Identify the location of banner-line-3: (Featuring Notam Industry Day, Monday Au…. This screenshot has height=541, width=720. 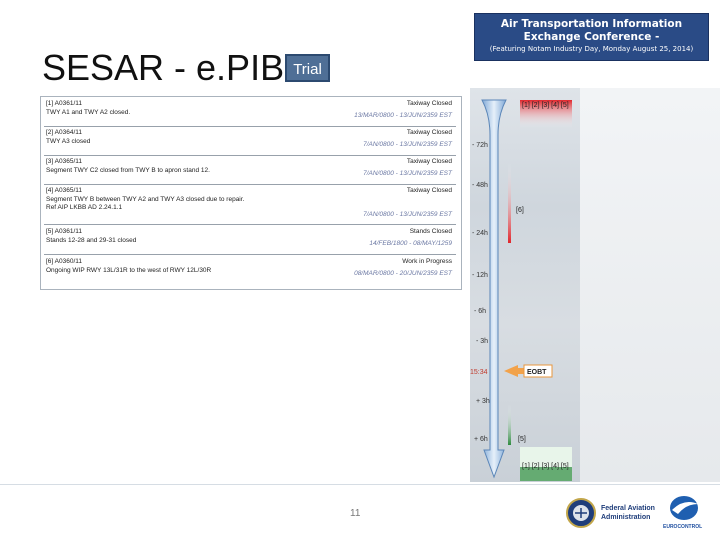
(591, 49).